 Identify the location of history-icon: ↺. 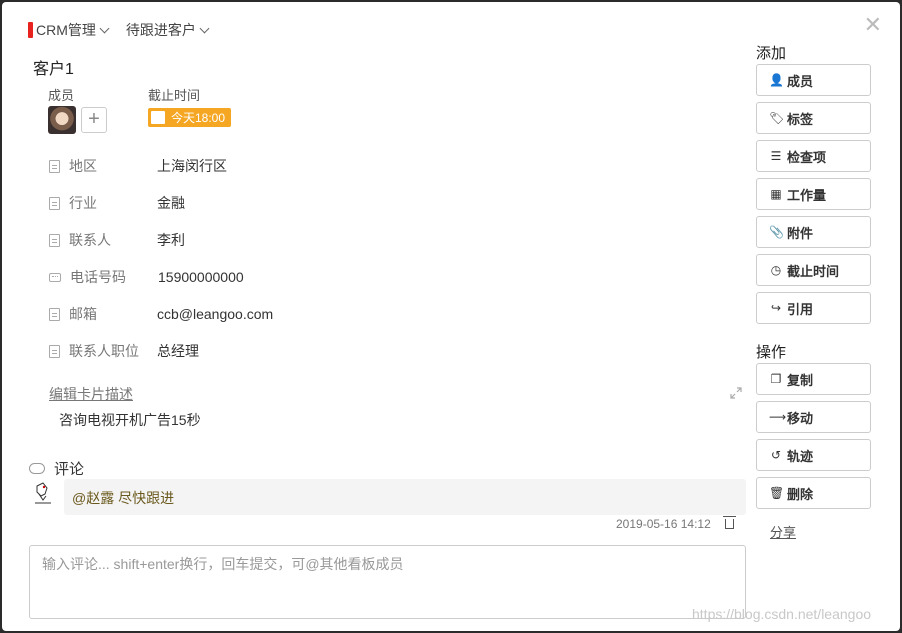
(776, 455).